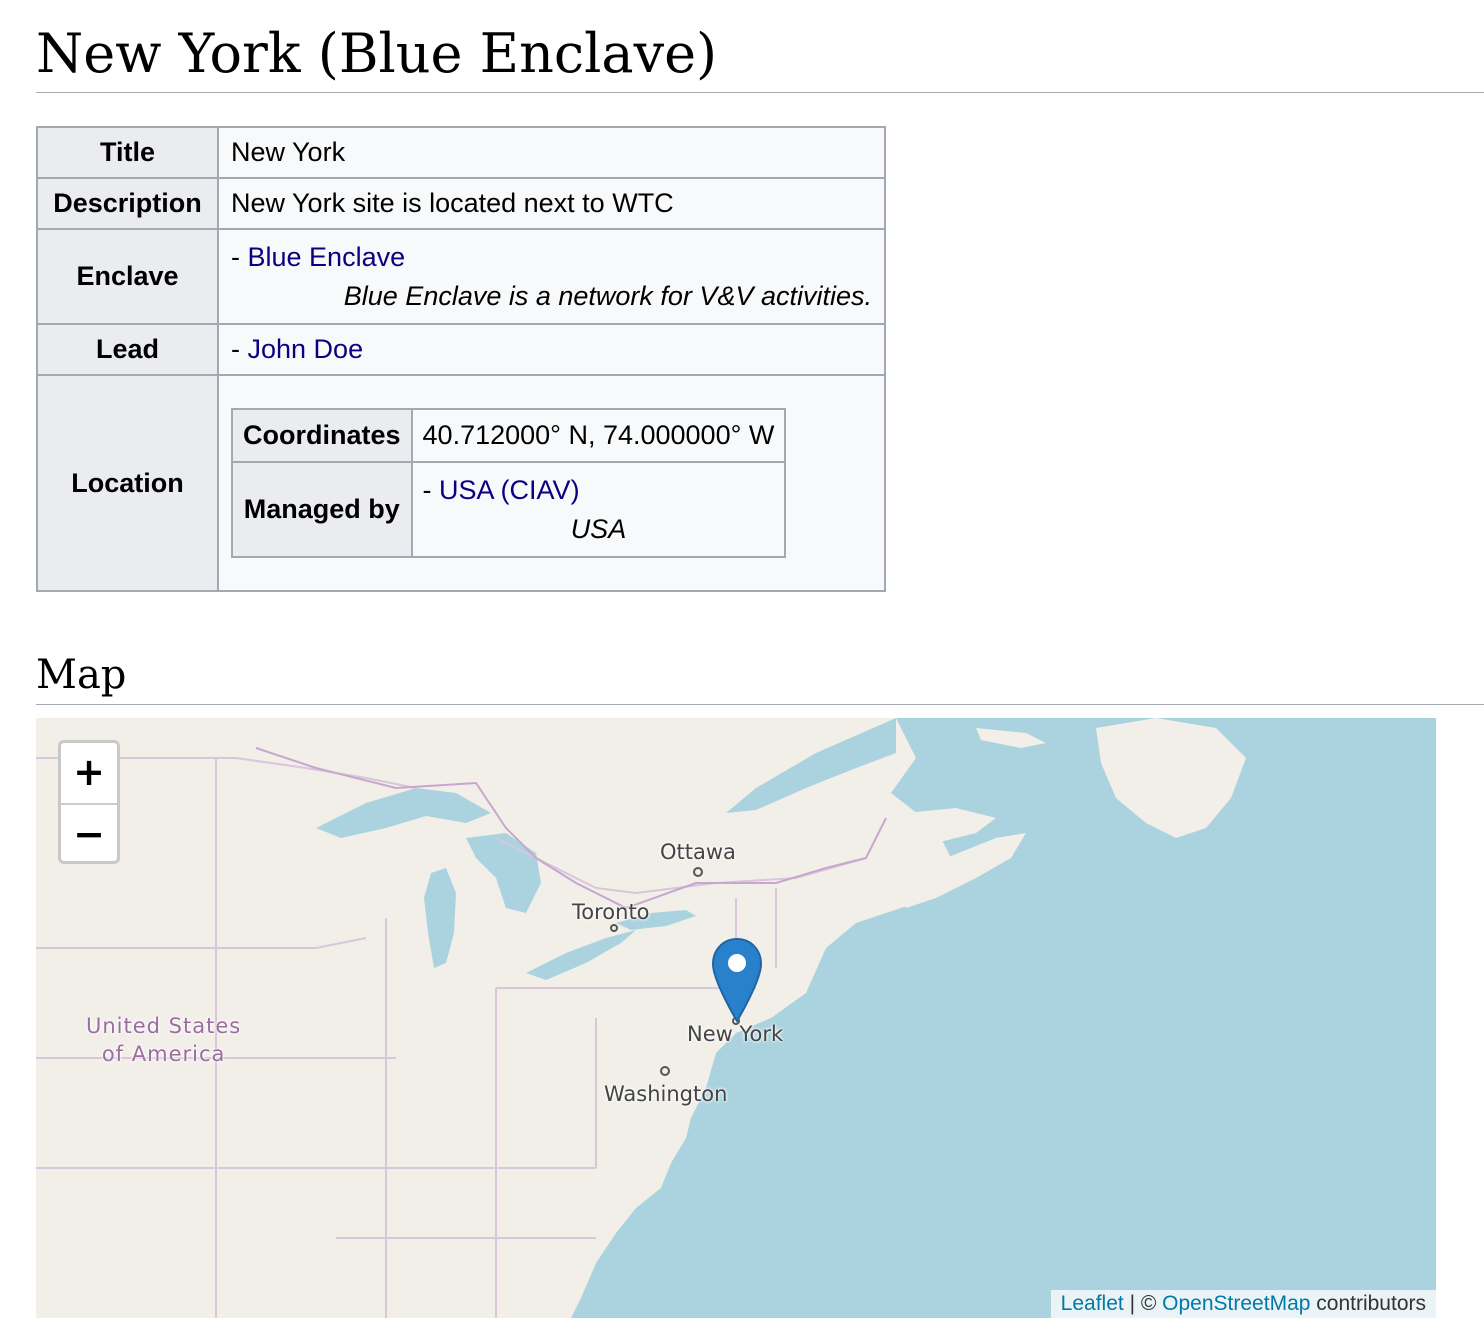 The image size is (1484, 1342). Describe the element at coordinates (127, 152) in the screenshot. I see `infobox-label-title: Title` at that location.